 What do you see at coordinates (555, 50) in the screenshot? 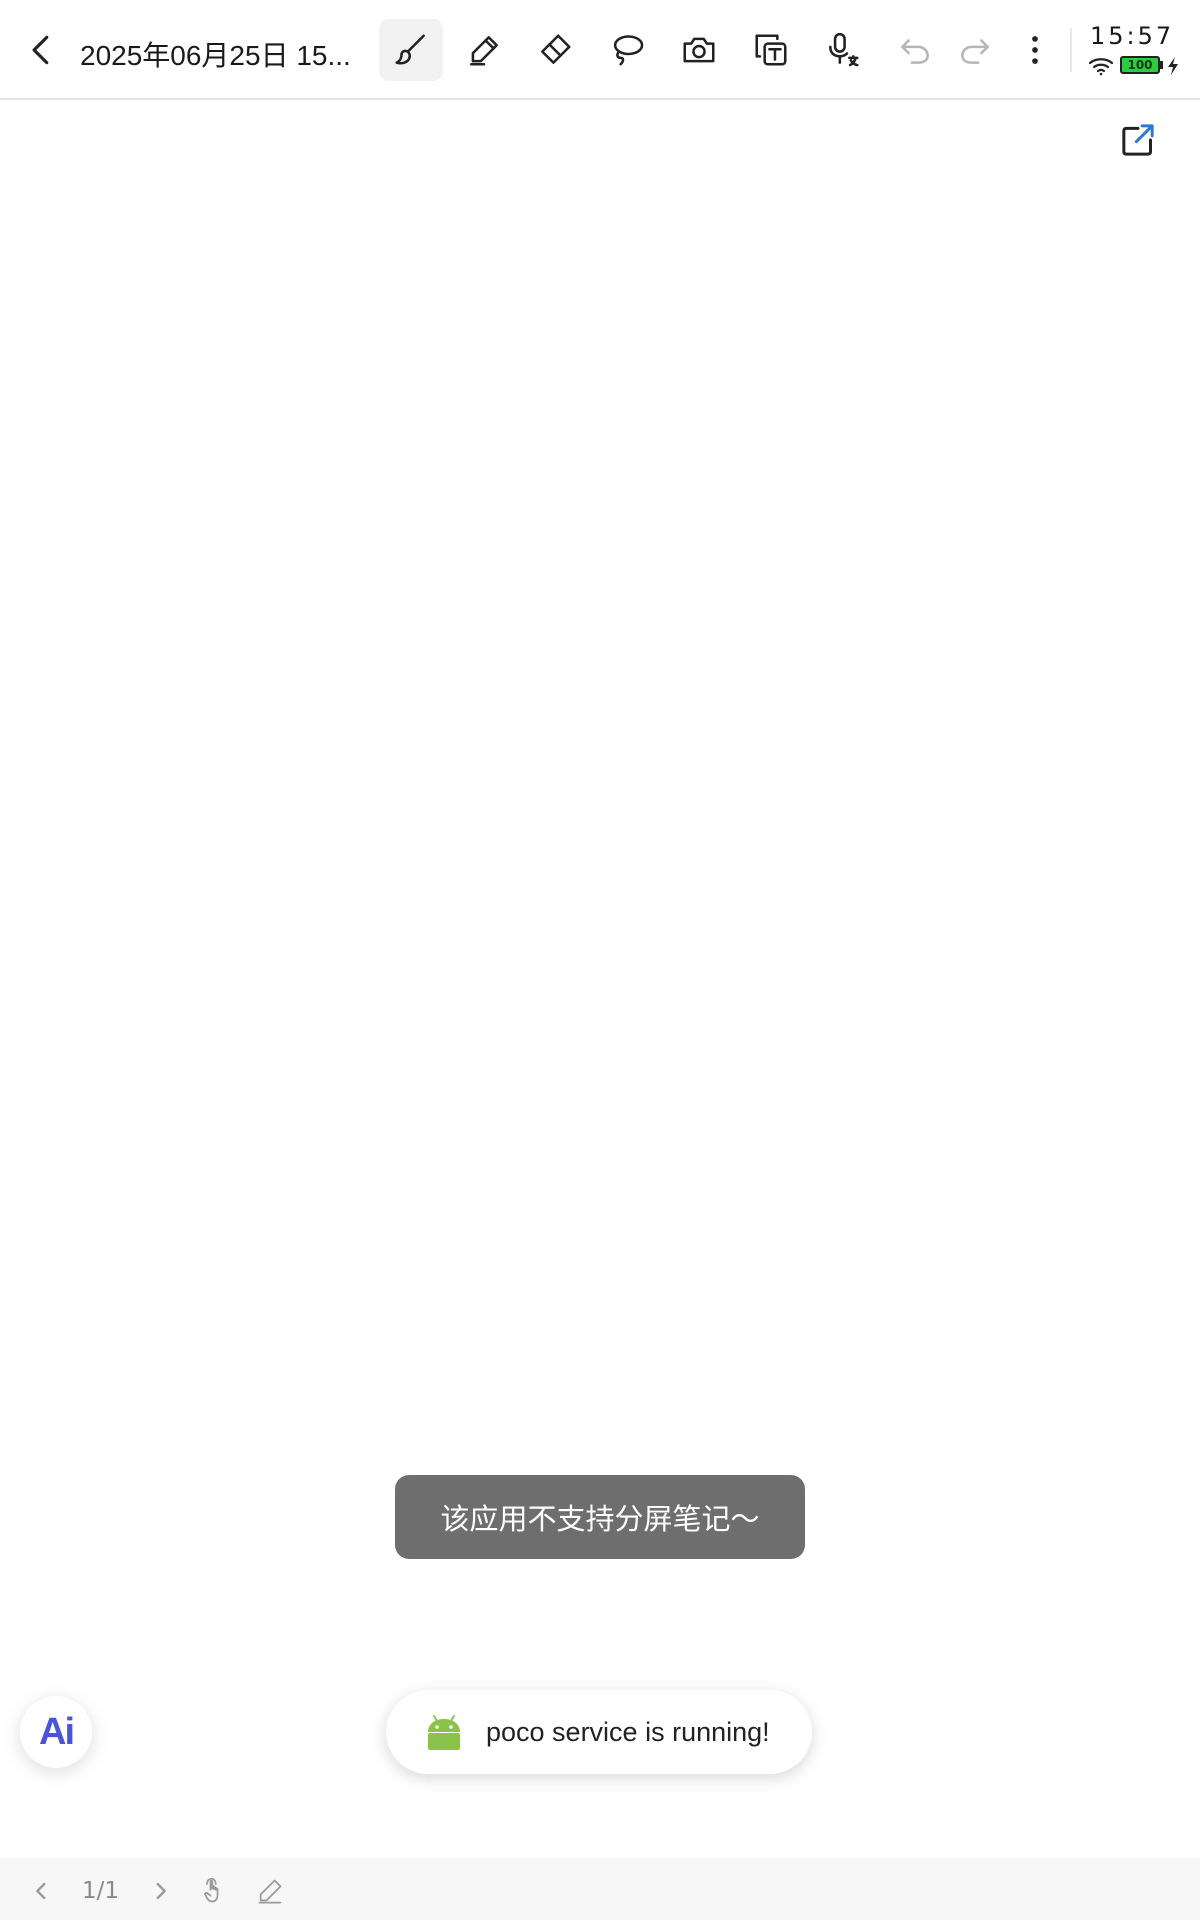
I see `eraser-icon` at bounding box center [555, 50].